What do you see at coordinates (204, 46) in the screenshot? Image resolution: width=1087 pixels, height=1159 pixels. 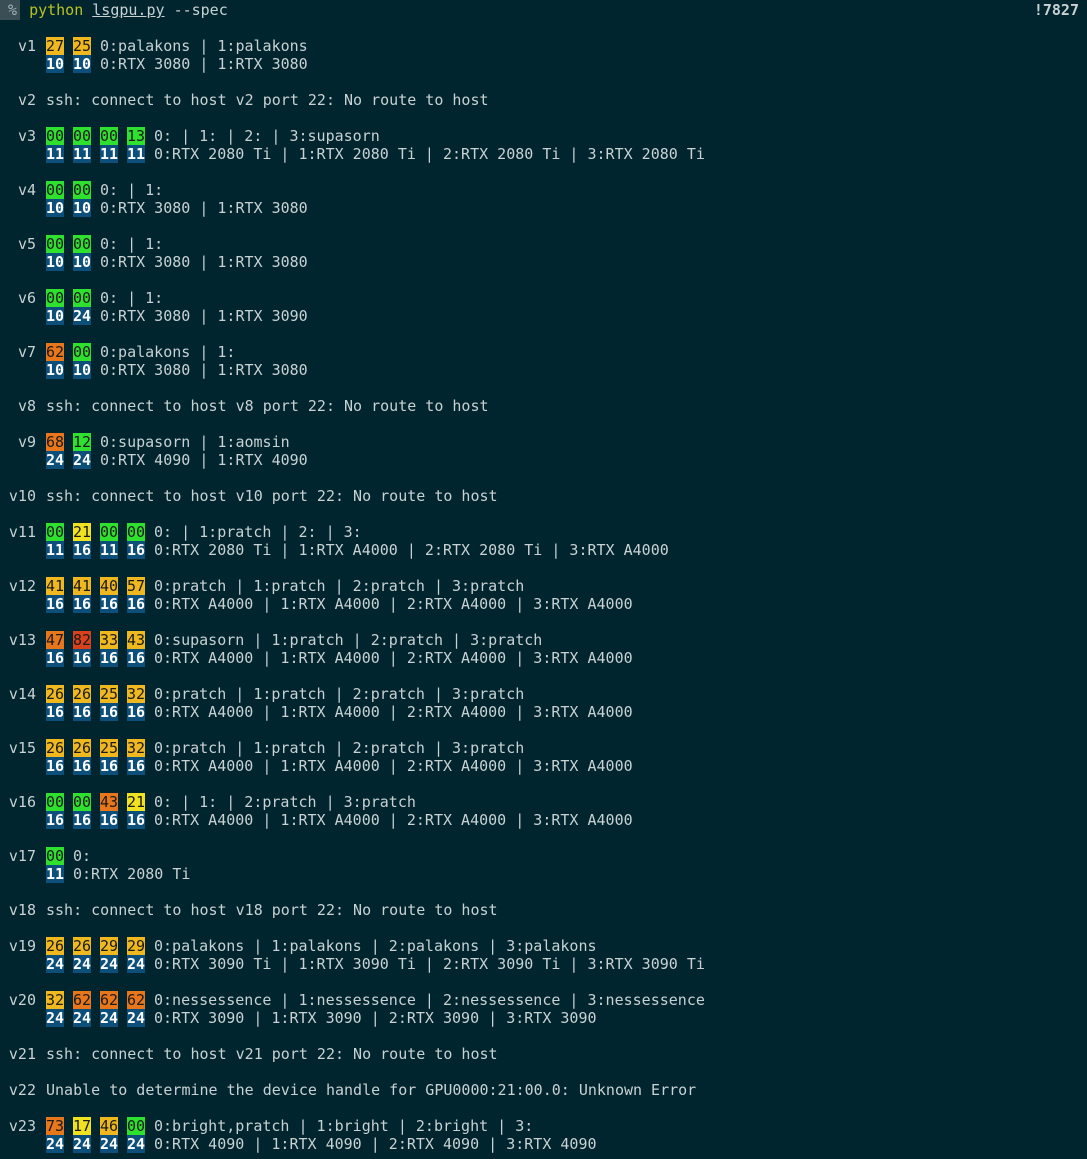 I see `gpu-users: 0:palakons | 1:palakons` at bounding box center [204, 46].